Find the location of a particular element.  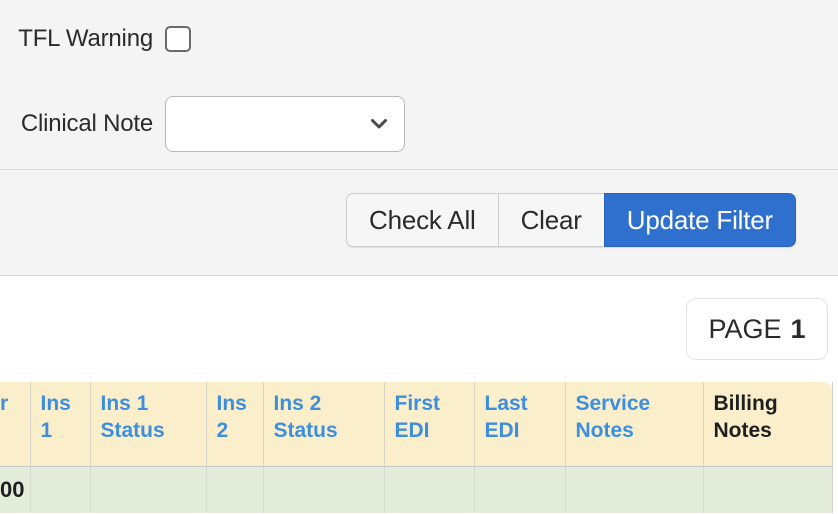

check-all-button: Check All is located at coordinates (422, 220).